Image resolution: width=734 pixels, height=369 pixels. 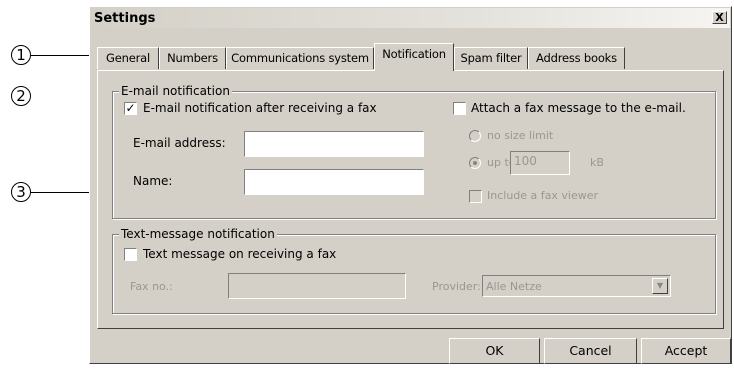 What do you see at coordinates (543, 195) in the screenshot?
I see `include-fax-viewer-label: Include a fax viewer` at bounding box center [543, 195].